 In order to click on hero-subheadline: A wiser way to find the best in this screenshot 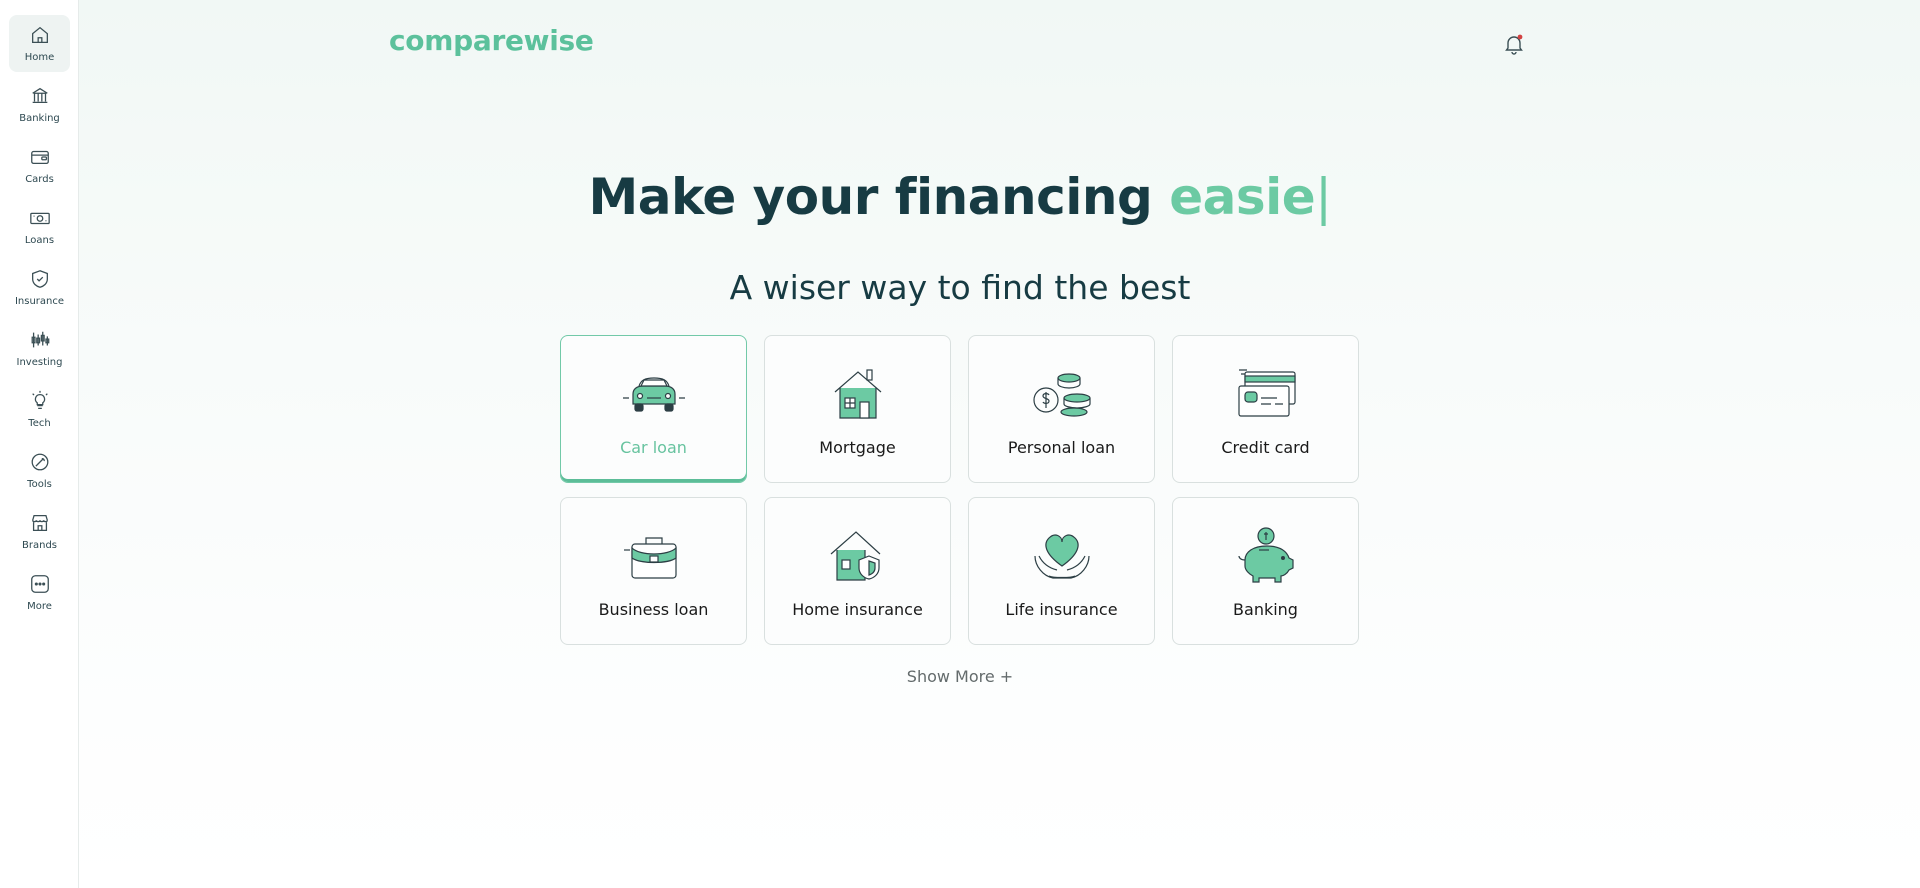, I will do `click(960, 287)`.